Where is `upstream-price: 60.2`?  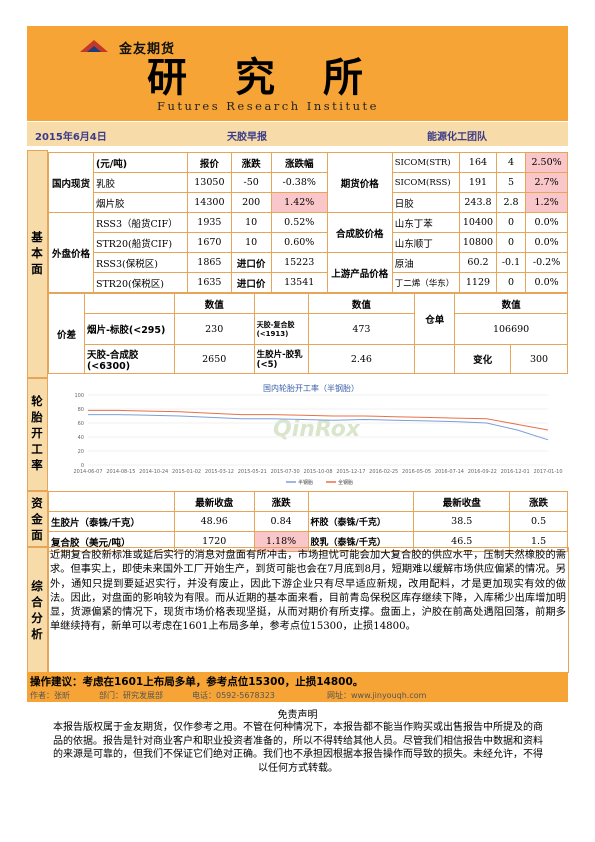 upstream-price: 60.2 is located at coordinates (478, 262).